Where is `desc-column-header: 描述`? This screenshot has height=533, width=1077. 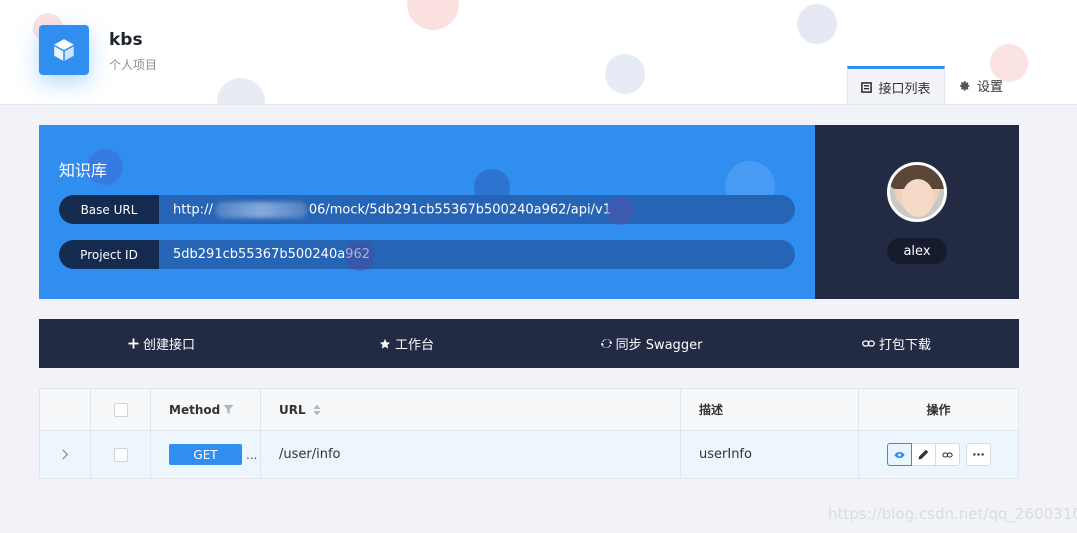 desc-column-header: 描述 is located at coordinates (770, 409).